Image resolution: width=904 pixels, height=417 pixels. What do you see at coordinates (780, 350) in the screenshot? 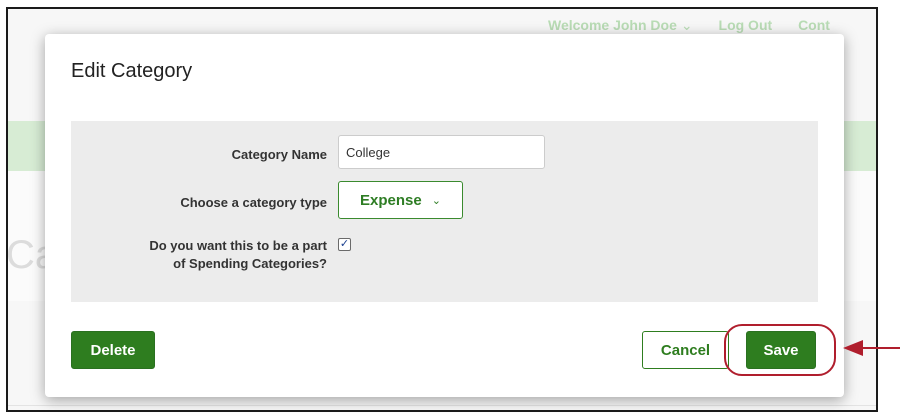
I see `save-highlight-ring` at bounding box center [780, 350].